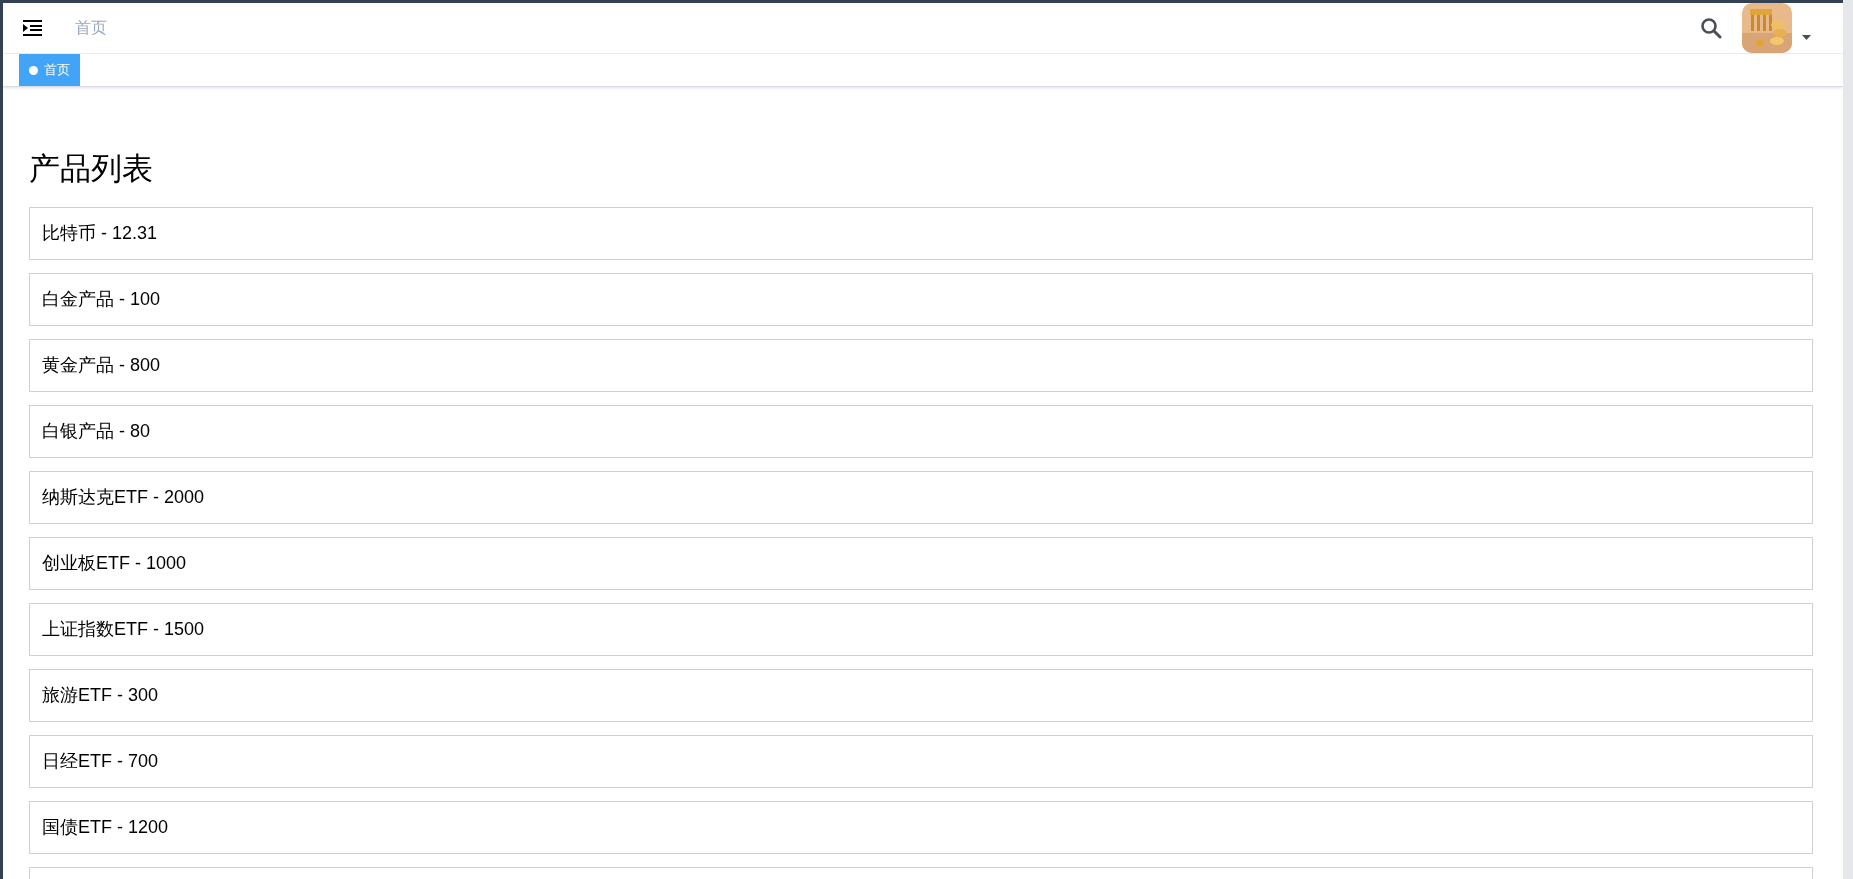 The width and height of the screenshot is (1853, 879). I want to click on product-item: 国债ETF - 1200, so click(921, 827).